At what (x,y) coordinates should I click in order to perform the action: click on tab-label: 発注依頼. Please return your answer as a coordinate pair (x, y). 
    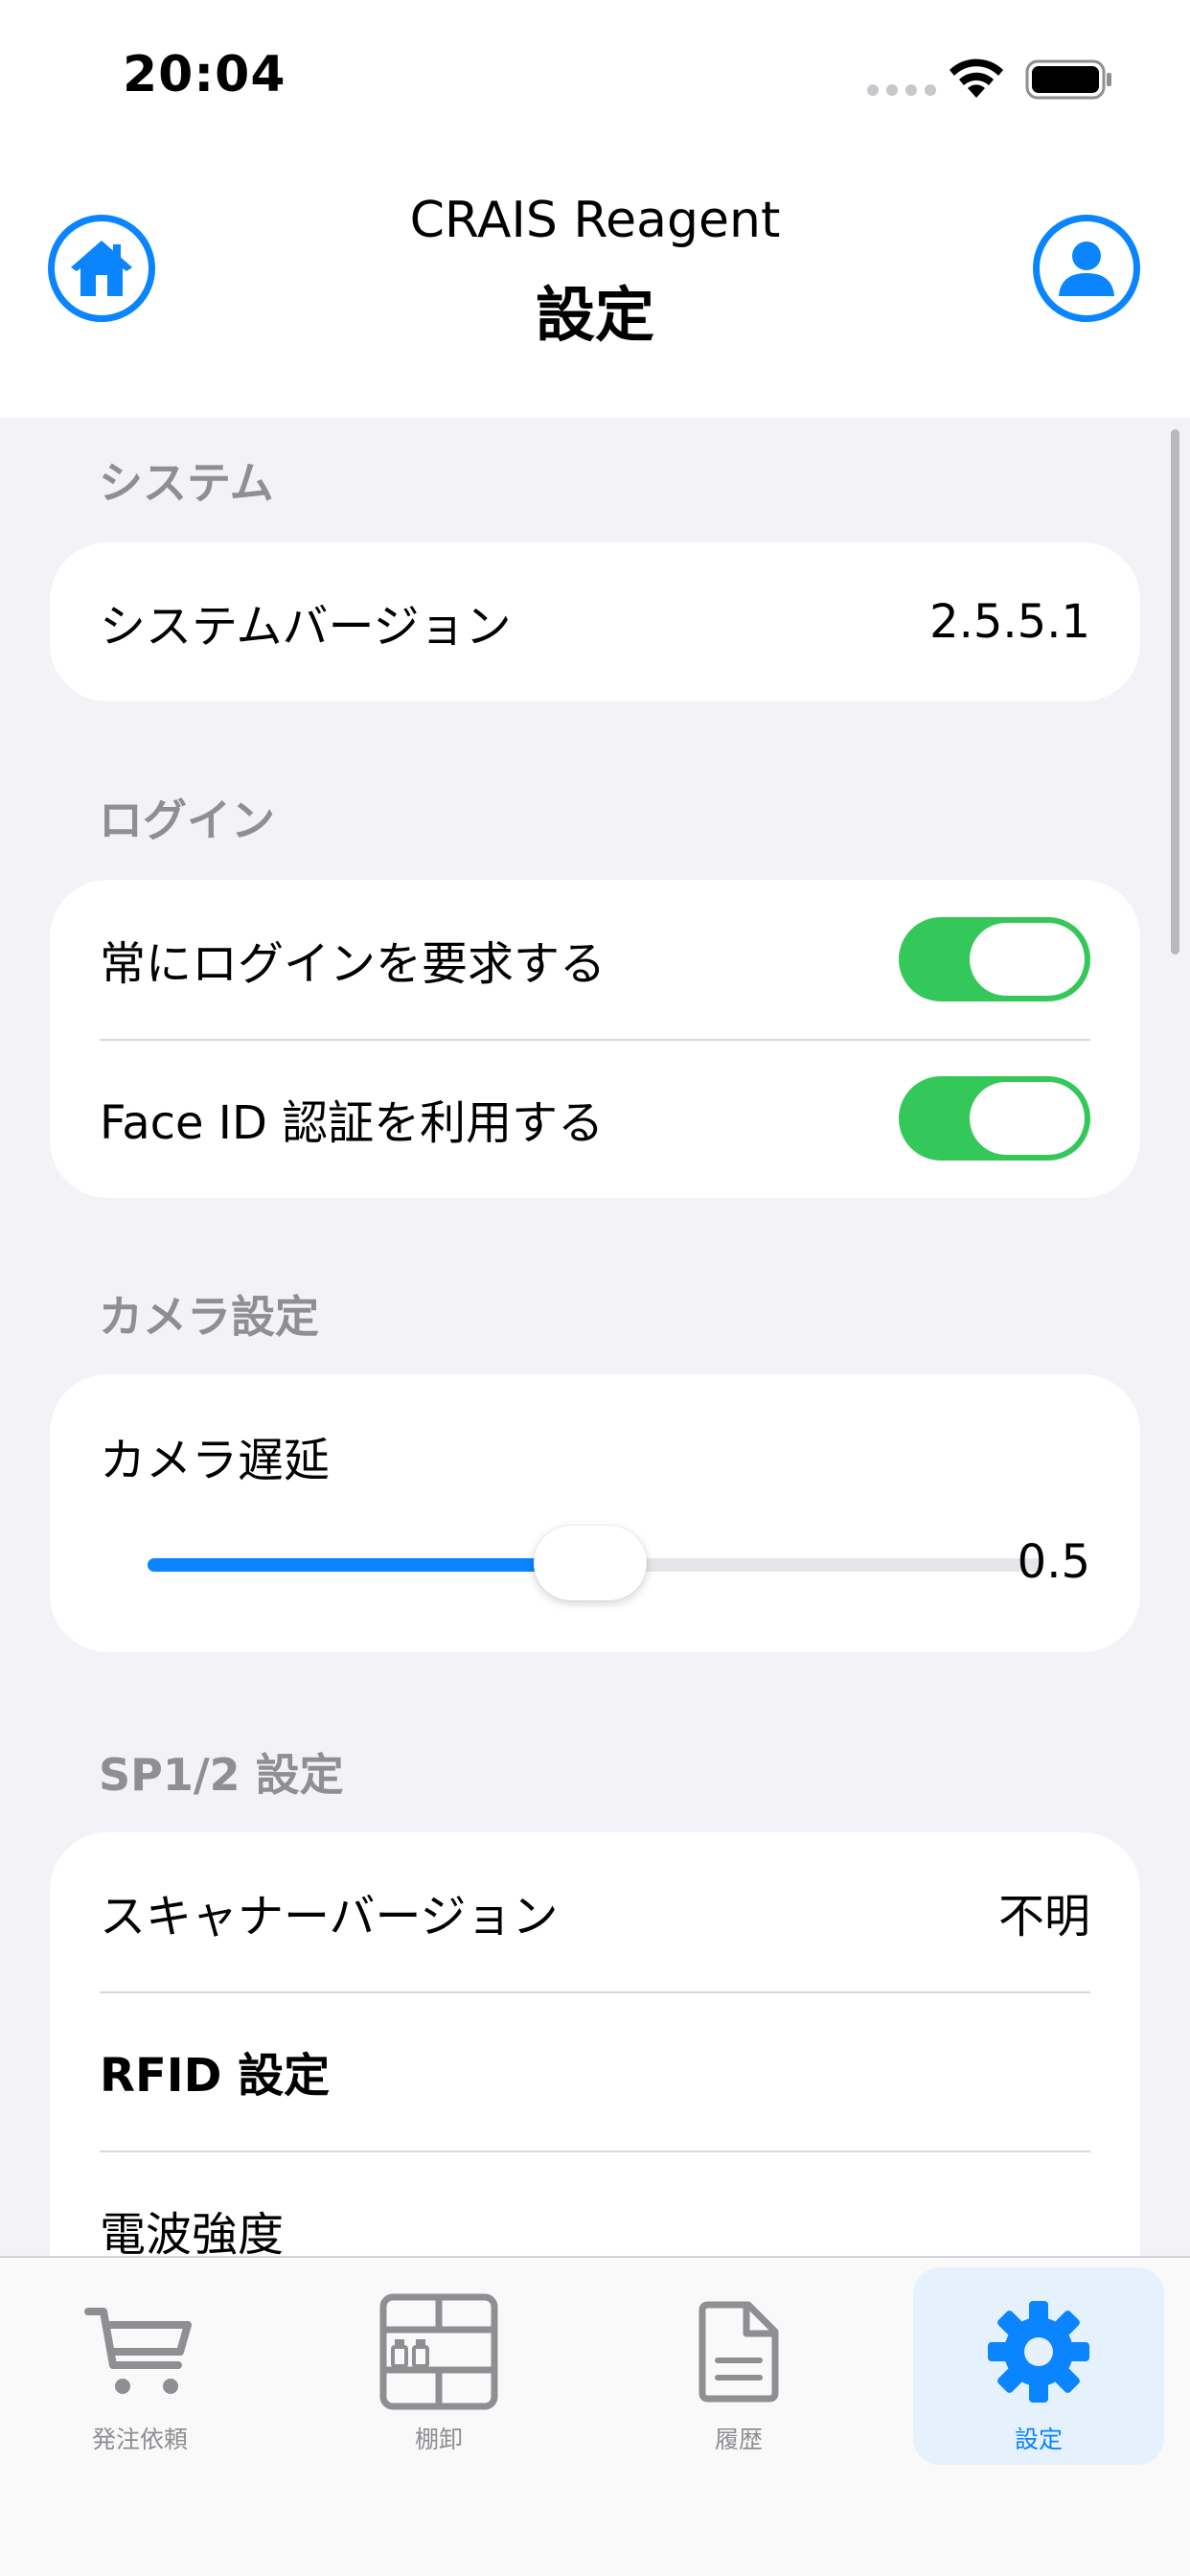
    Looking at the image, I should click on (140, 2439).